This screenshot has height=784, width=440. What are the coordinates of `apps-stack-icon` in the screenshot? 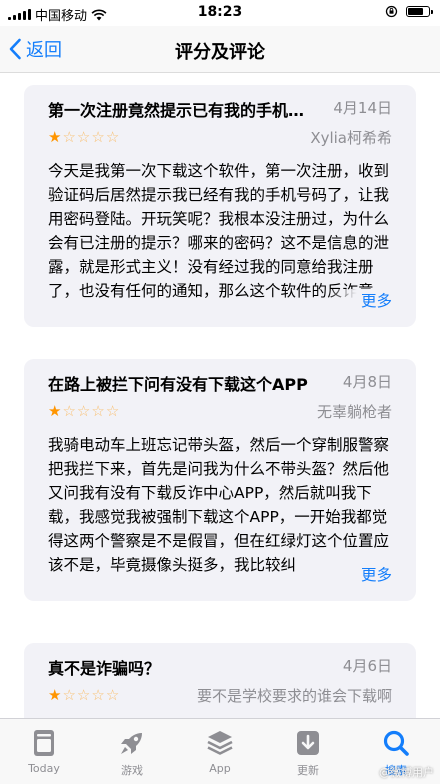 It's located at (220, 743).